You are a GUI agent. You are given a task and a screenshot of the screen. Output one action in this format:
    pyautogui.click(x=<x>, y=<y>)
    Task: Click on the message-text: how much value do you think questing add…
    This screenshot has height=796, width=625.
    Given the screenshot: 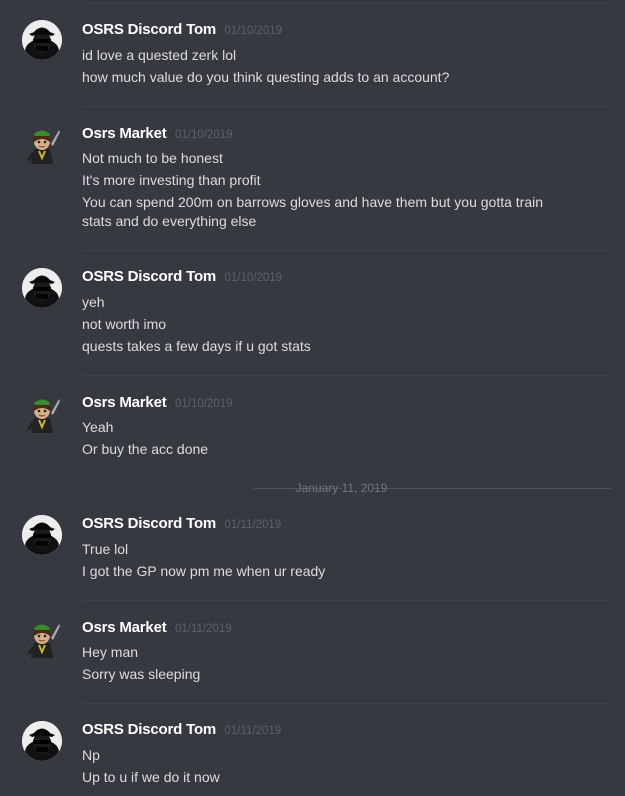 What is the action you would take?
    pyautogui.click(x=266, y=77)
    